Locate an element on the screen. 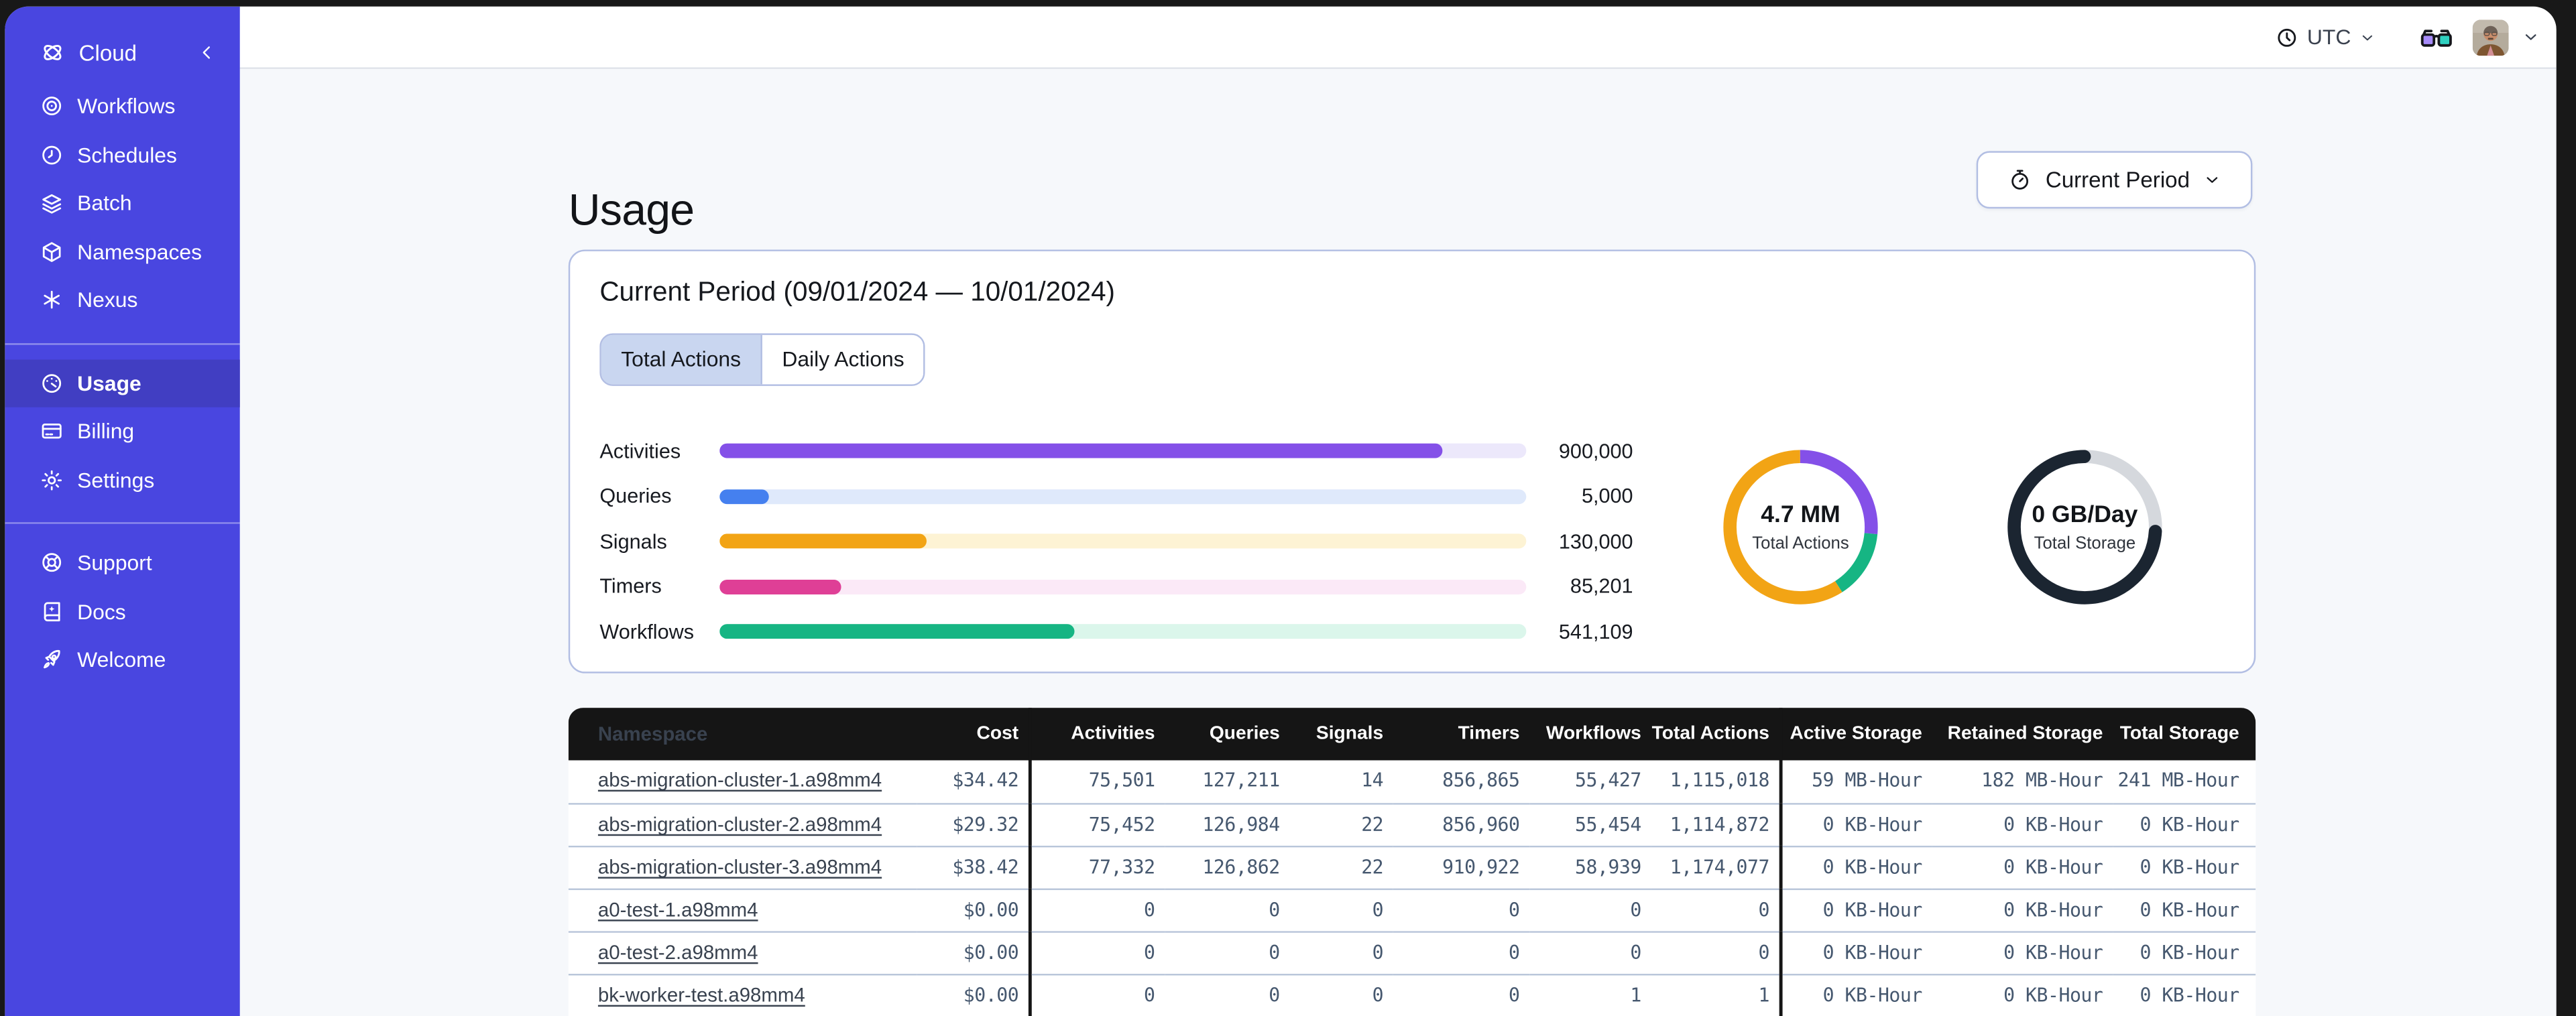 This screenshot has height=1016, width=2576. clock-icon is located at coordinates (2287, 36).